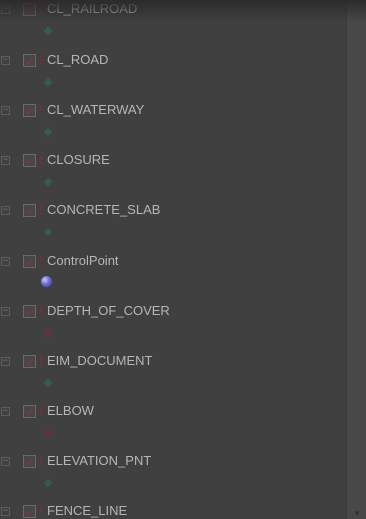 This screenshot has width=366, height=519. I want to click on globe-icon, so click(46, 281).